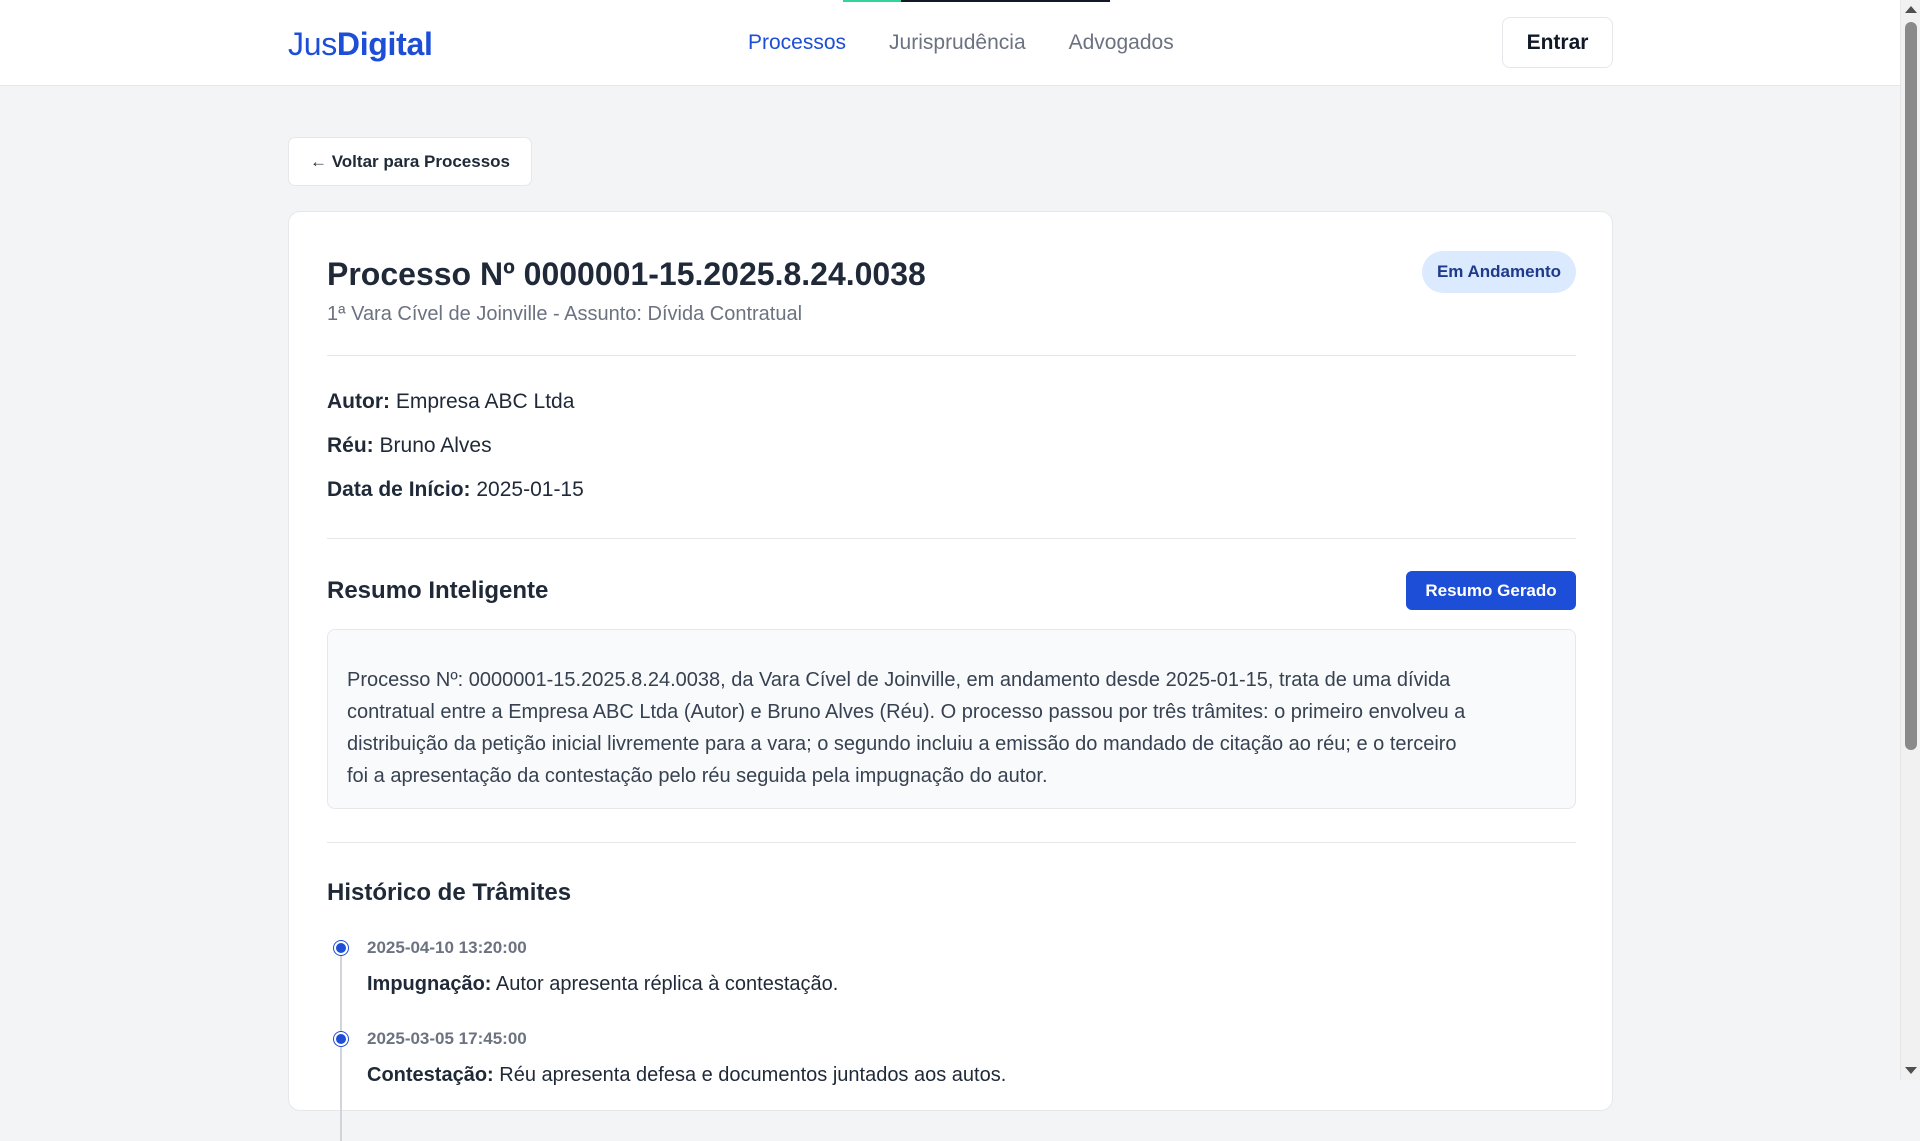 This screenshot has height=1141, width=1920. I want to click on logo-text-digital: Digital, so click(384, 44).